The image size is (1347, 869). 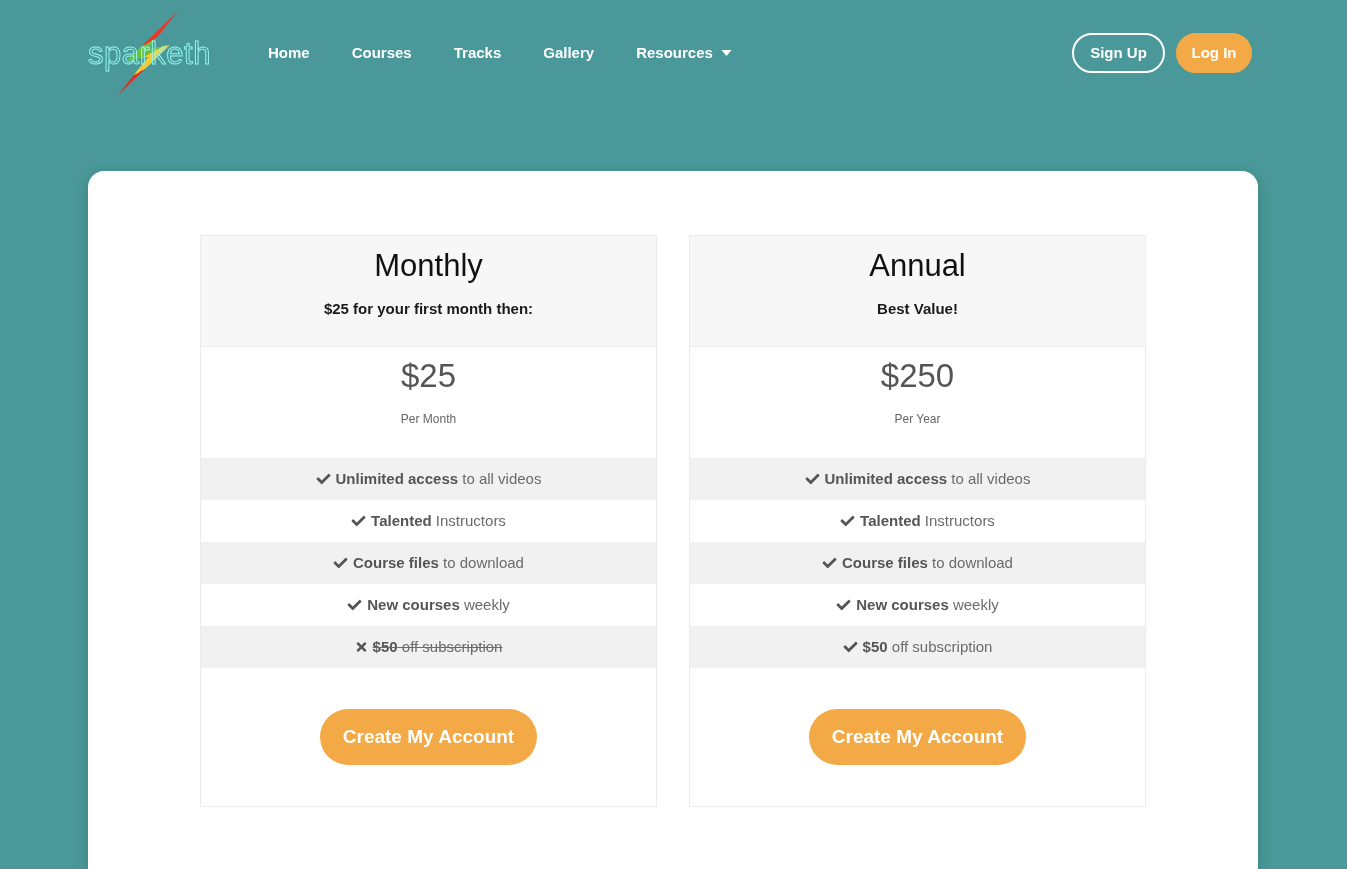 What do you see at coordinates (428, 309) in the screenshot?
I see `plan-note: $25 for your first month then:` at bounding box center [428, 309].